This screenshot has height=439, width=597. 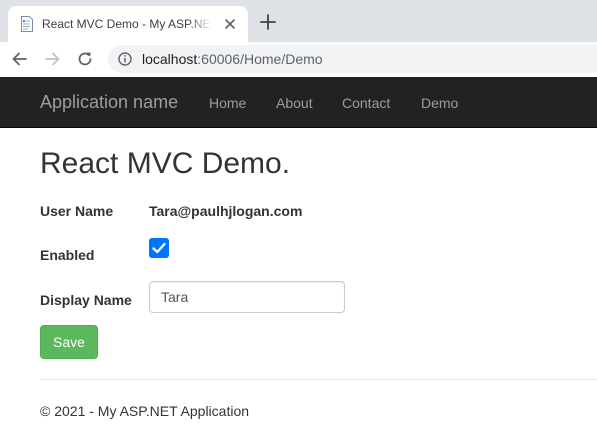 I want to click on new-tab-icon, so click(x=268, y=22).